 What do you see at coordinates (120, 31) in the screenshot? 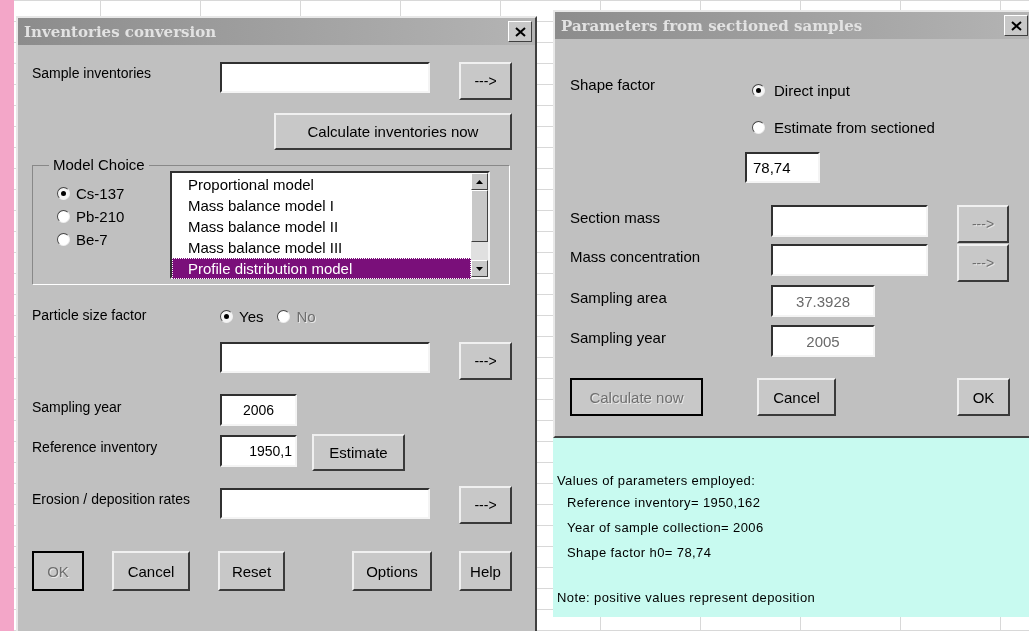
I see `window-title: Inventories conversion` at bounding box center [120, 31].